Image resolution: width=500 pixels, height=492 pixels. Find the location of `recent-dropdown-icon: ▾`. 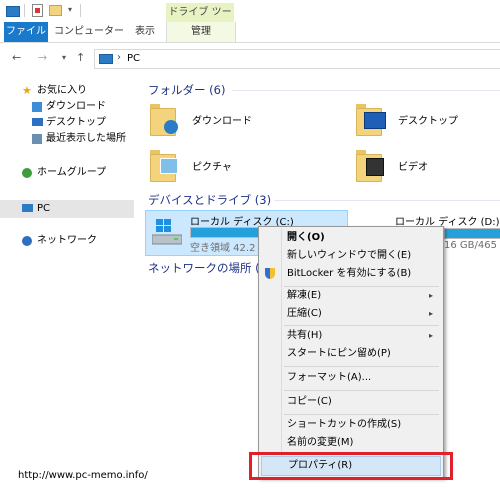

recent-dropdown-icon: ▾ is located at coordinates (64, 57).